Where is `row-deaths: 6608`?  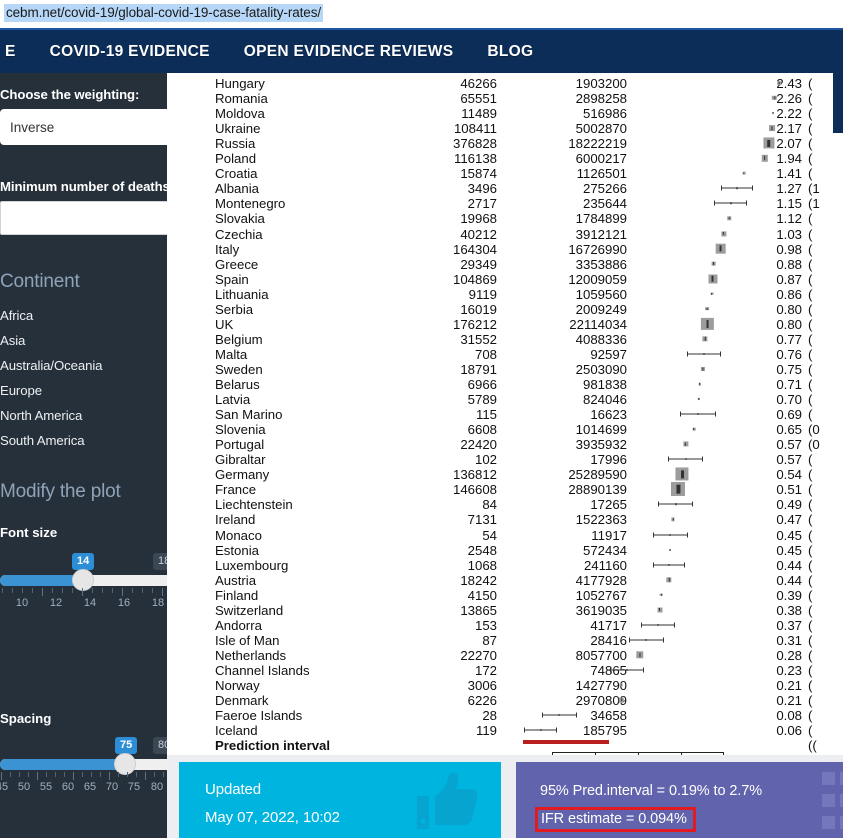
row-deaths: 6608 is located at coordinates (482, 430).